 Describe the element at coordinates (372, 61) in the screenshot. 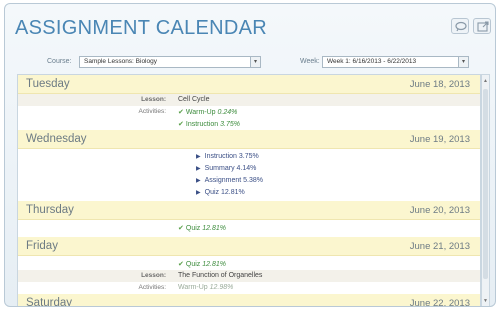

I see `week-select-value: Week 1: 6/16/2013 - 6/22/2013` at that location.